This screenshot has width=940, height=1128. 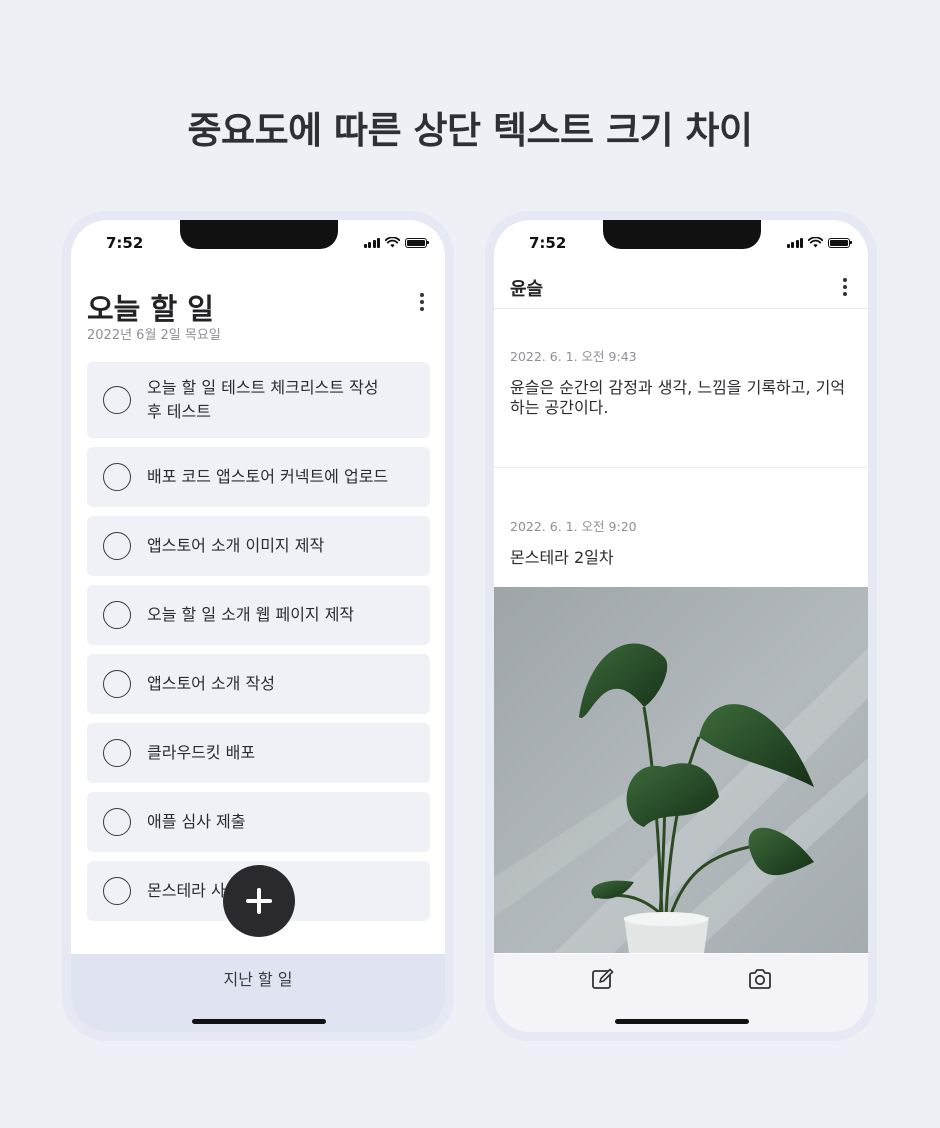 I want to click on task-label: 오늘 할 일 소개 웹 페이지 제작, so click(x=251, y=614).